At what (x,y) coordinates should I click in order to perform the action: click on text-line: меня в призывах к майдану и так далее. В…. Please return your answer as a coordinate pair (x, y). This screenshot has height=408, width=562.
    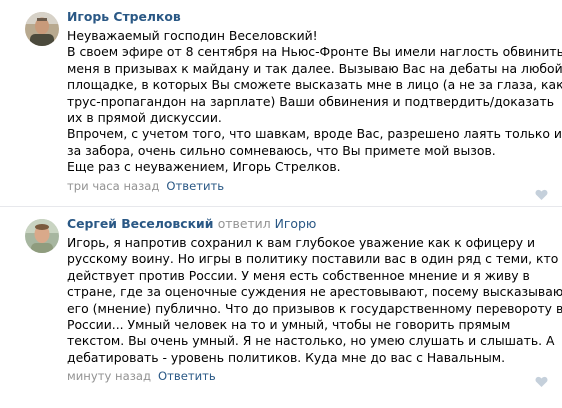
    Looking at the image, I should click on (314, 68).